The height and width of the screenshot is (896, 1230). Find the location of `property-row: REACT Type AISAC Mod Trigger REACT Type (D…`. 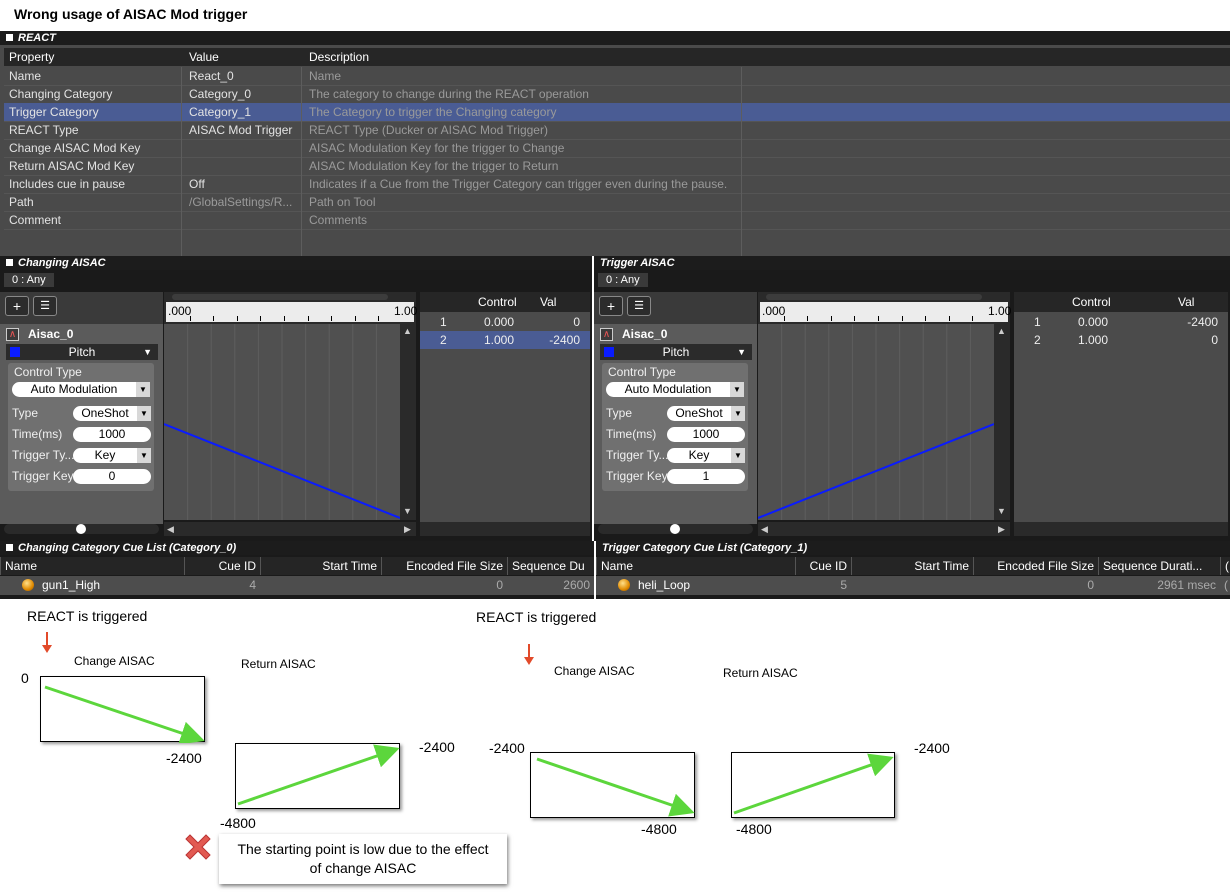

property-row: REACT Type AISAC Mod Trigger REACT Type (D… is located at coordinates (617, 130).